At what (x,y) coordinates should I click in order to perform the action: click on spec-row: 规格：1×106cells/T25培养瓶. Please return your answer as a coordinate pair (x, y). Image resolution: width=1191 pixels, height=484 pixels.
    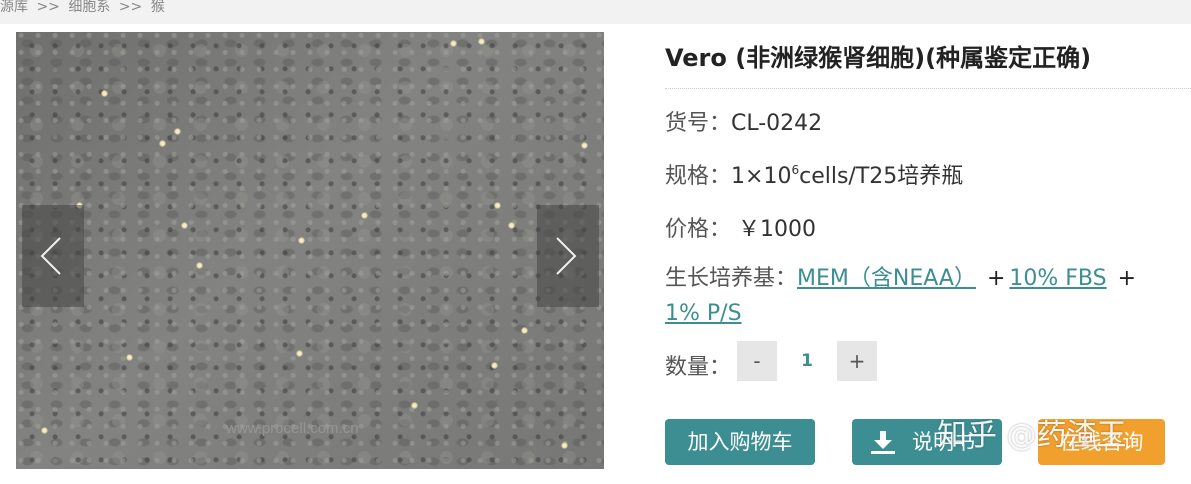
    Looking at the image, I should click on (814, 174).